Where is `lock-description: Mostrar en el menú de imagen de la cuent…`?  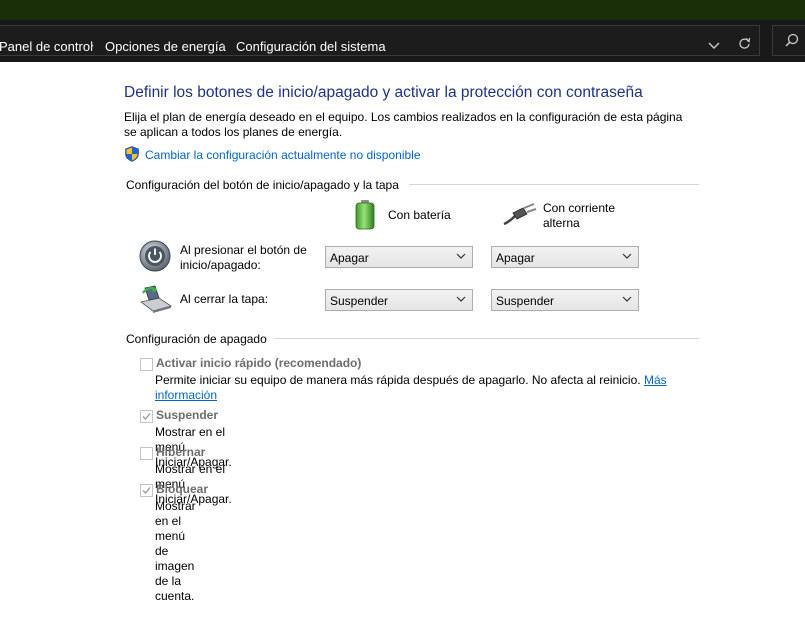
lock-description: Mostrar en el menú de imagen de la cuent… is located at coordinates (175, 551).